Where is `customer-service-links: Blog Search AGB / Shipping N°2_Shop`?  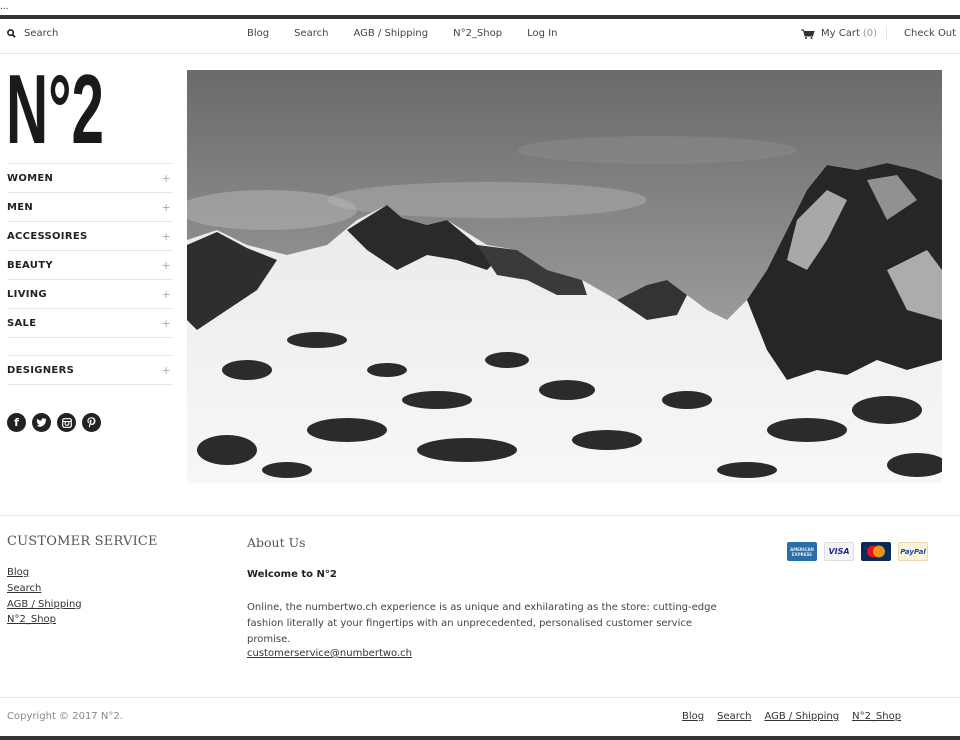
customer-service-links: Blog Search AGB / Shipping N°2_Shop is located at coordinates (44, 596).